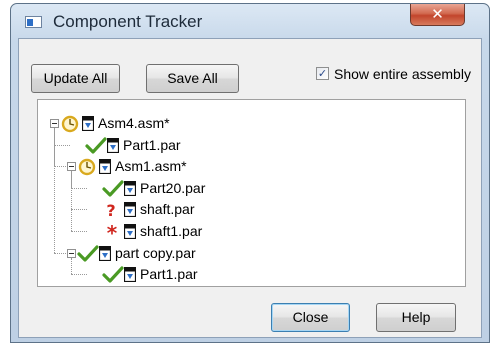 The width and height of the screenshot is (495, 347). What do you see at coordinates (322, 73) in the screenshot?
I see `checkbox-box: ✓` at bounding box center [322, 73].